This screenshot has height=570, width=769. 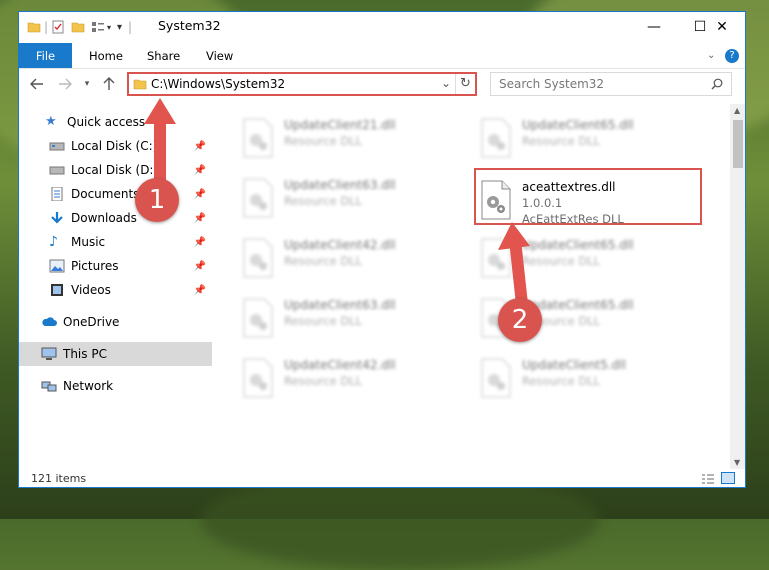 I want to click on callout-badge-2: 2, so click(x=520, y=320).